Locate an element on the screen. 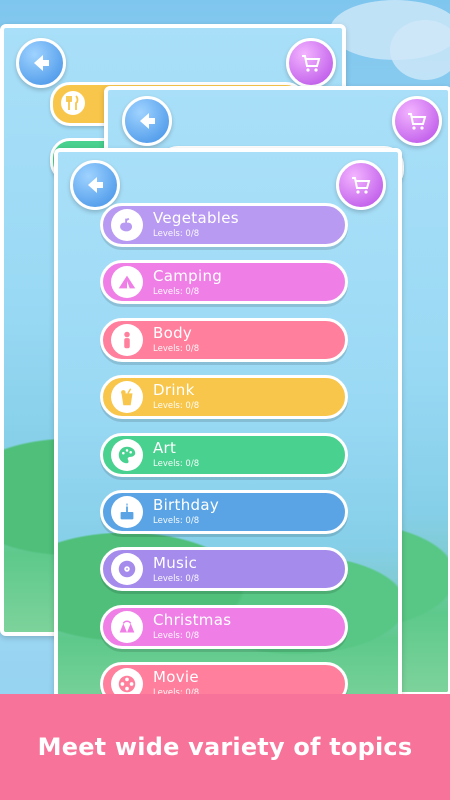 This screenshot has height=800, width=450. promo-banner: Meet wide variety of topics is located at coordinates (225, 747).